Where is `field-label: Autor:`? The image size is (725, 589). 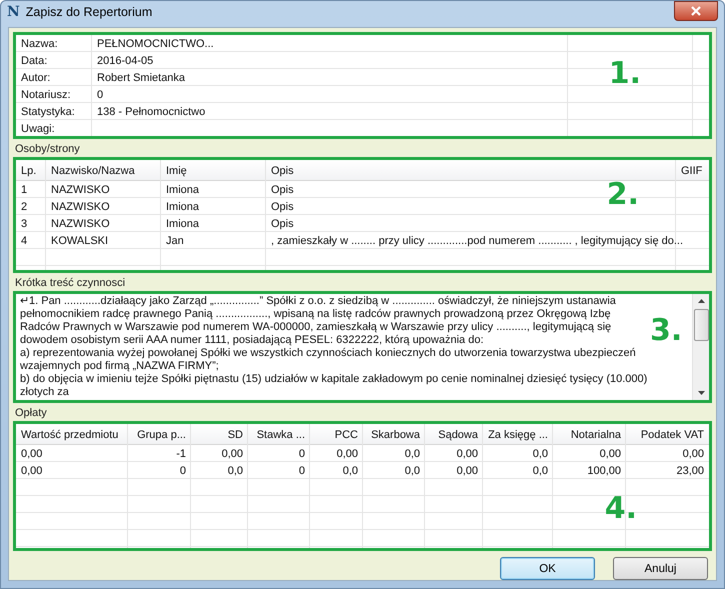
field-label: Autor: is located at coordinates (35, 77).